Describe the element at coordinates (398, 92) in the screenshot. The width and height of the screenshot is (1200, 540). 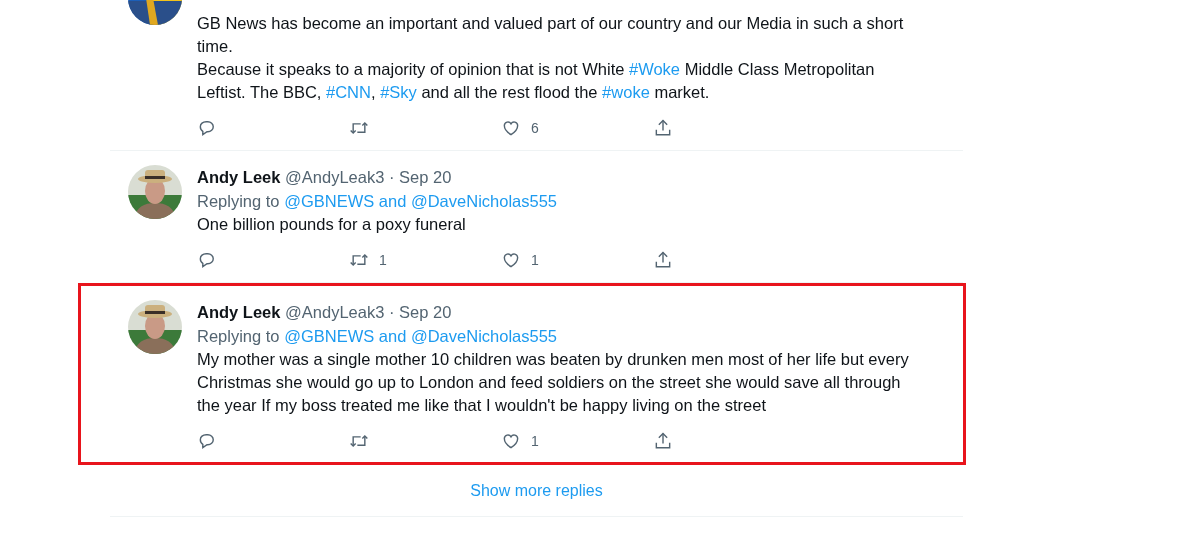
I see `hashtag-link: #Sky` at that location.